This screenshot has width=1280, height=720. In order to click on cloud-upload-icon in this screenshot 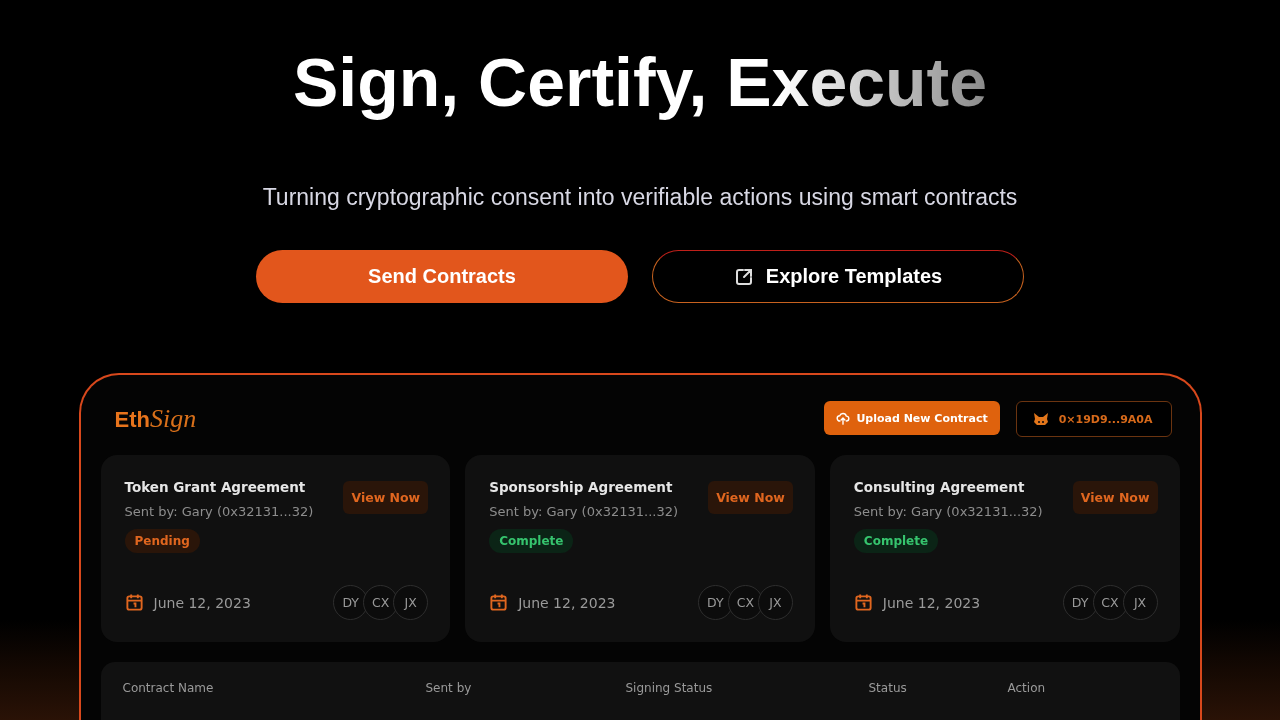, I will do `click(843, 418)`.